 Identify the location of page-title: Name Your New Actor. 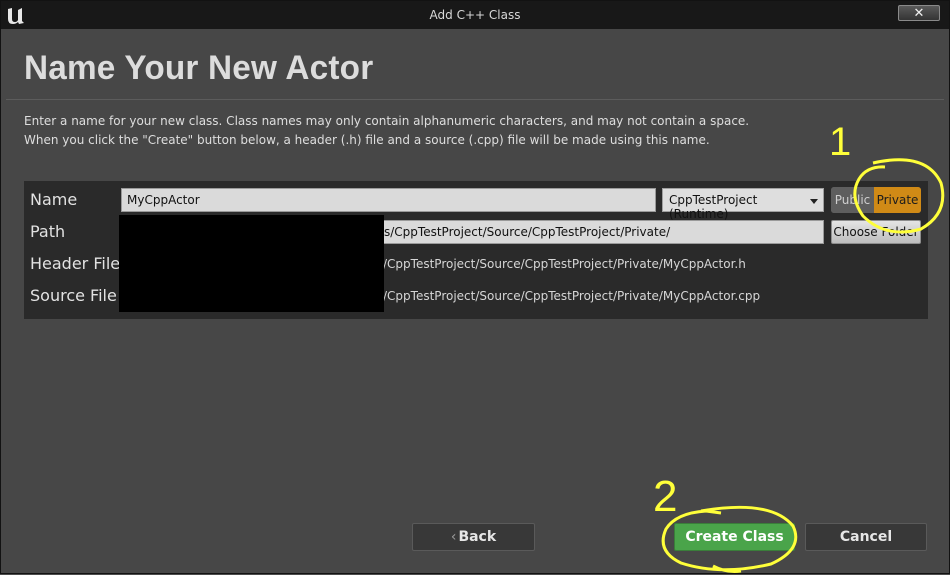
(199, 68).